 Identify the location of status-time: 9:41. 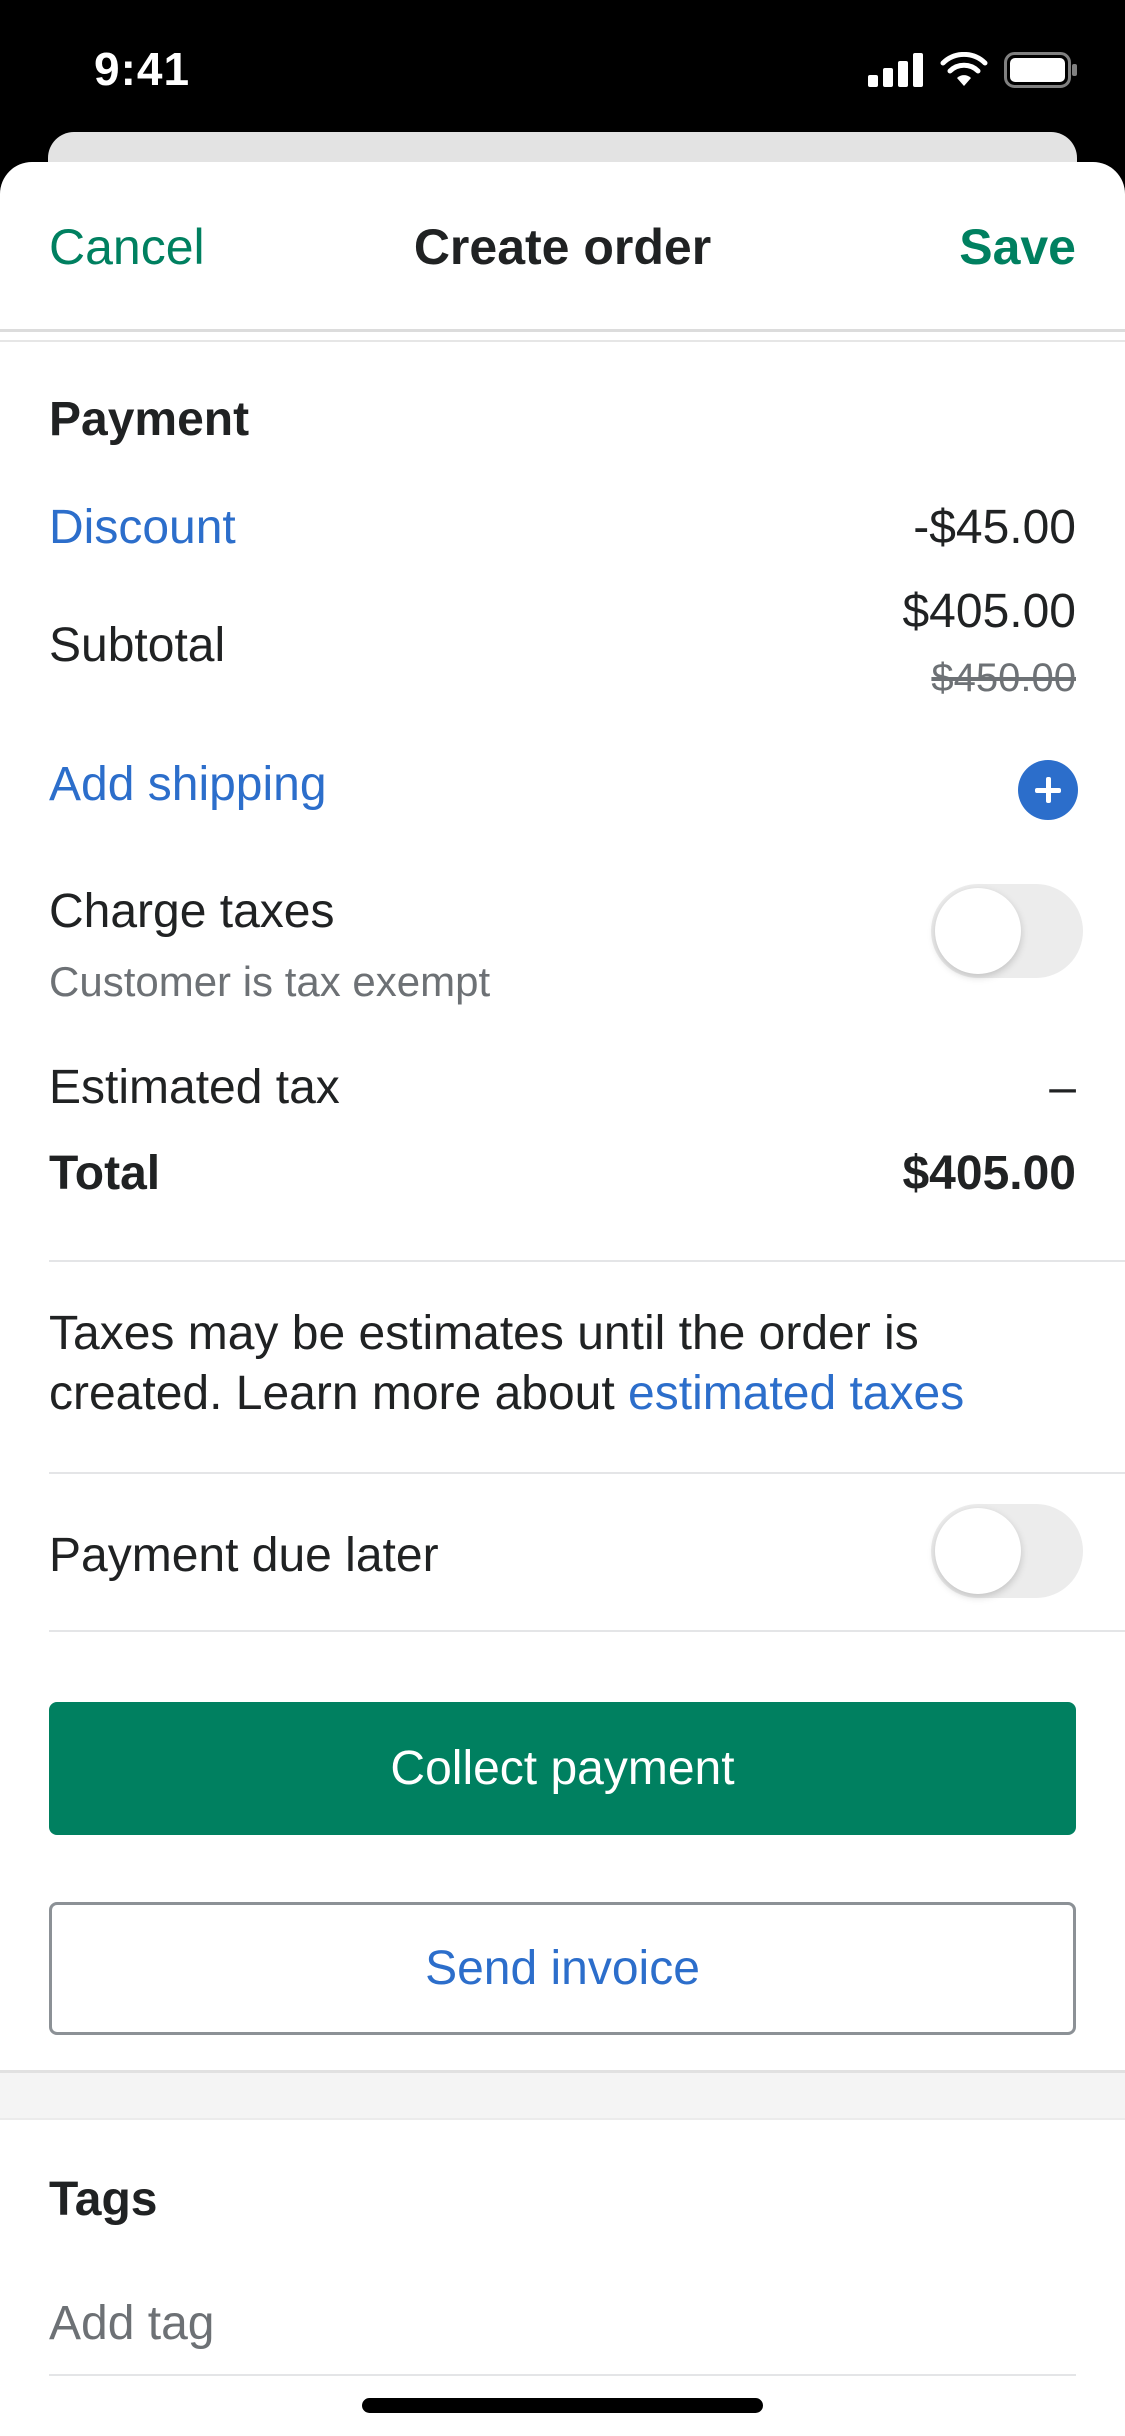
(142, 69).